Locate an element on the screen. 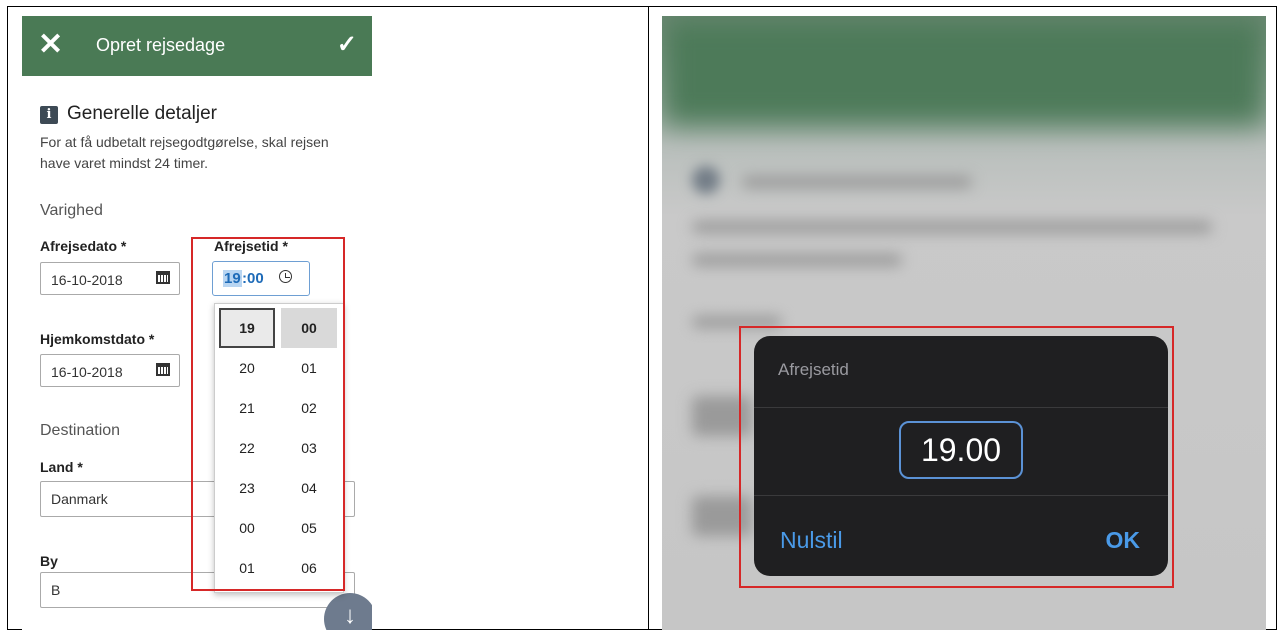  country-label: Land * is located at coordinates (61, 467).